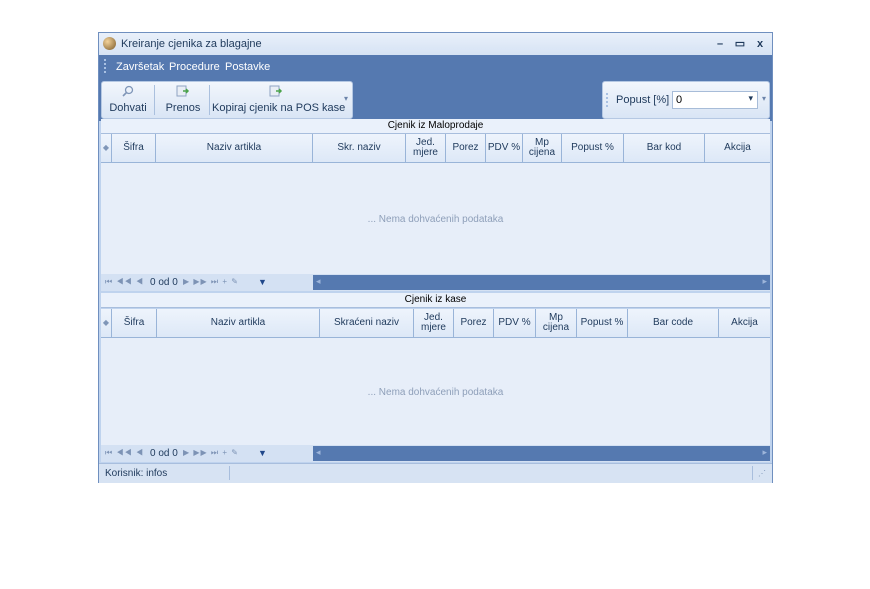  I want to click on kopiraj-cjenik-label: Kopiraj cjenik na POS kase, so click(279, 108).